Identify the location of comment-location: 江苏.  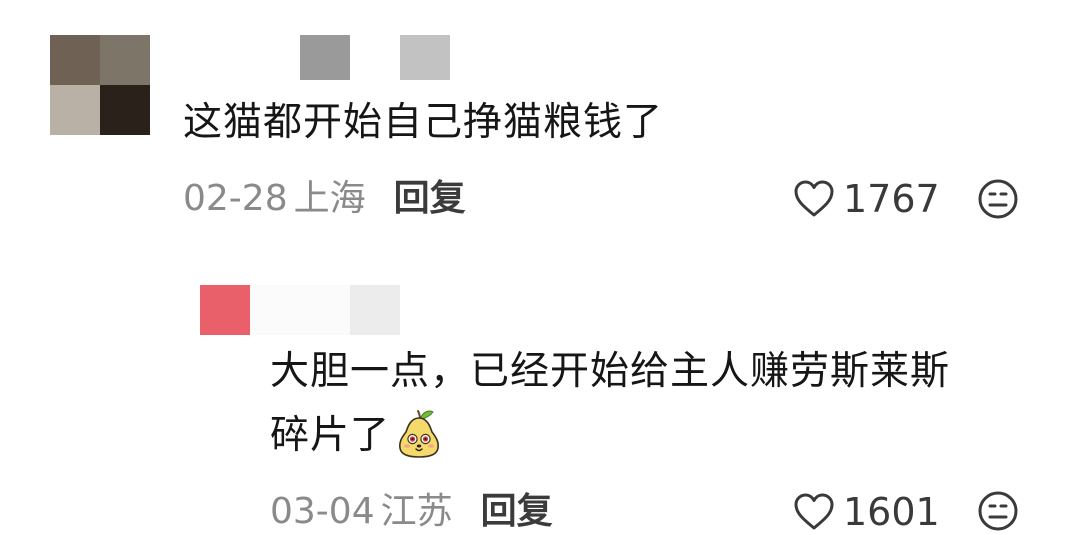
(416, 511).